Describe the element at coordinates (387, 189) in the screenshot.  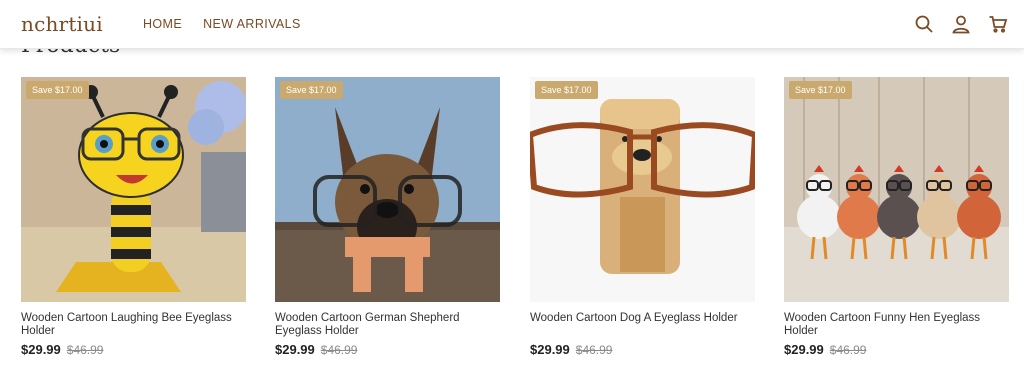
I see `product-image-german-shepherd: Save $17.00` at that location.